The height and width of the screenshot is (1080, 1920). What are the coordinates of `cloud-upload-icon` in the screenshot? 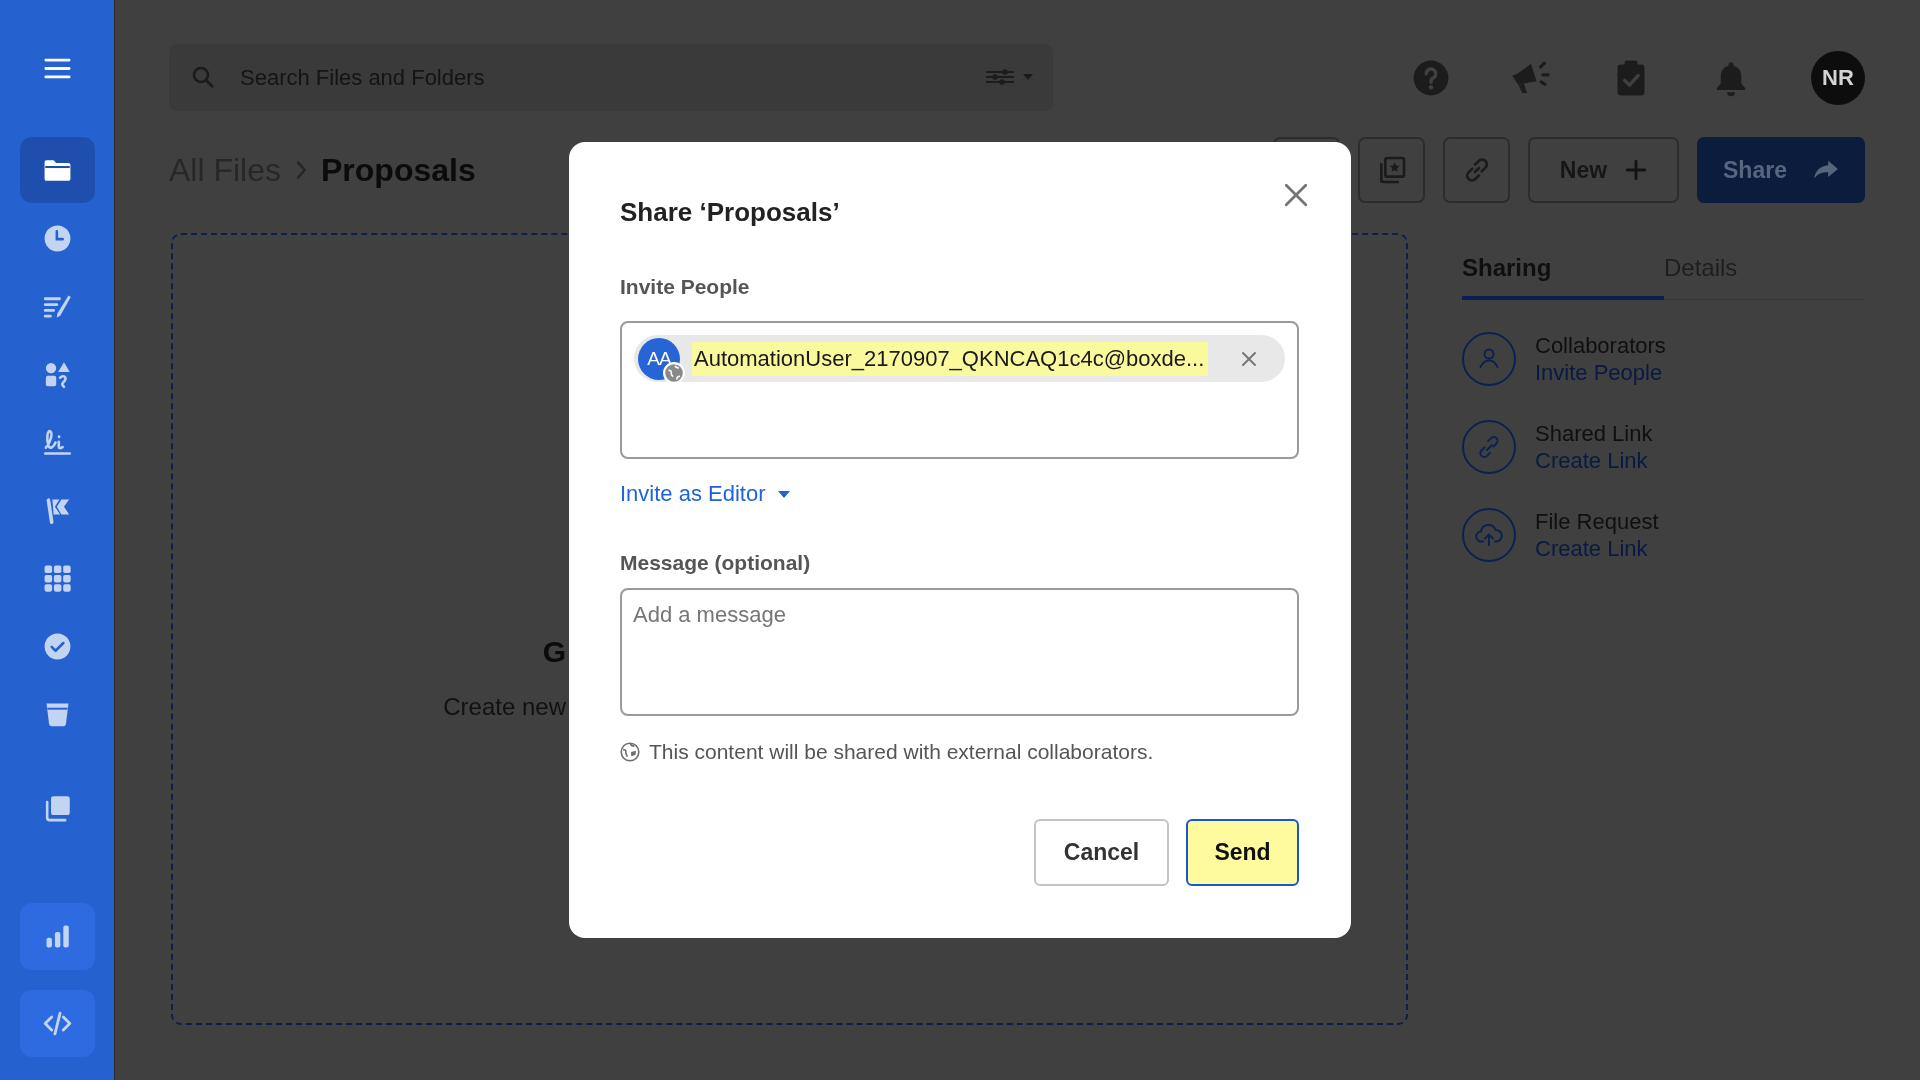 It's located at (1489, 535).